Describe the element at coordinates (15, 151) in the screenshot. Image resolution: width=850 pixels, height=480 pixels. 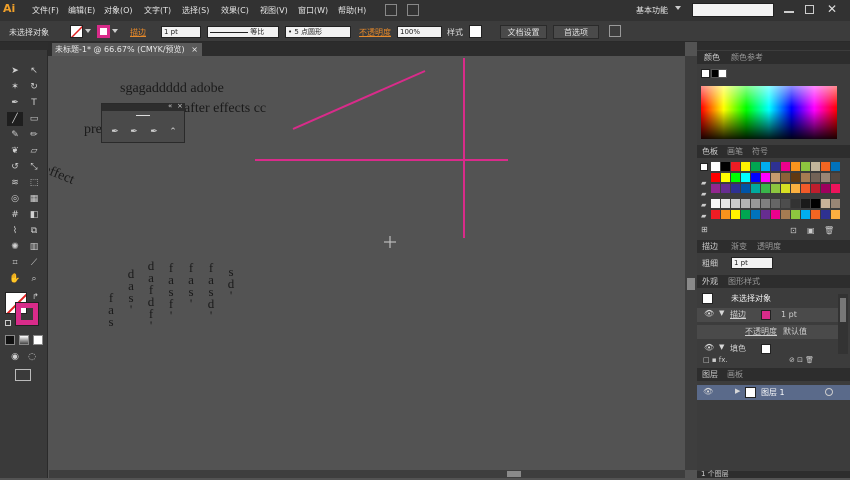
I see `blob-brush-tool-icon: ❦` at that location.